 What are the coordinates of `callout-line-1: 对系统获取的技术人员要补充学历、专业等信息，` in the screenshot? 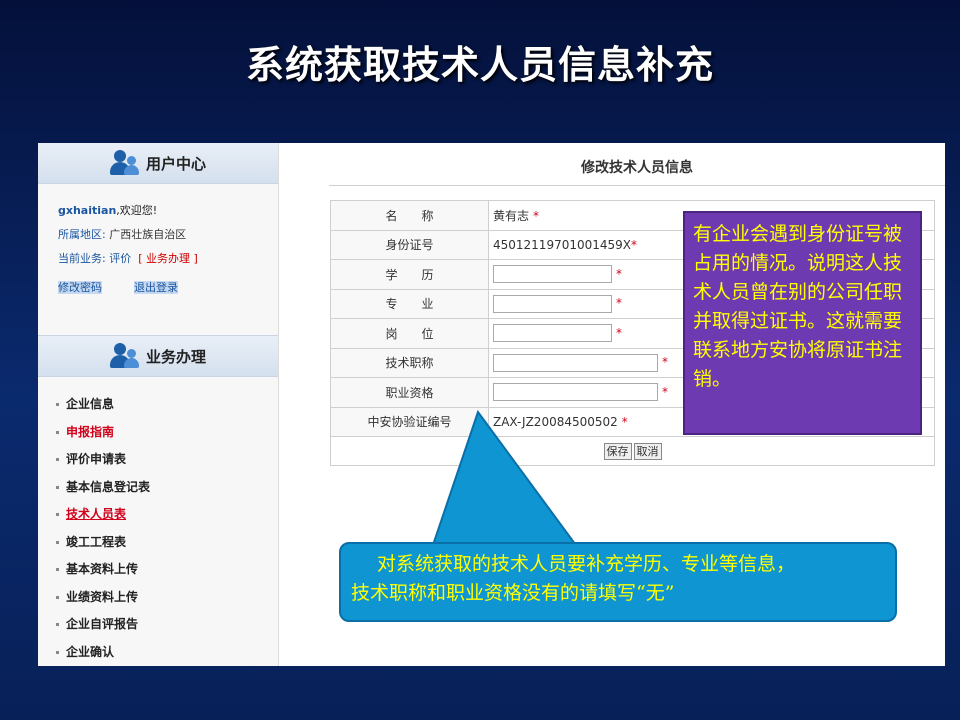 It's located at (586, 564).